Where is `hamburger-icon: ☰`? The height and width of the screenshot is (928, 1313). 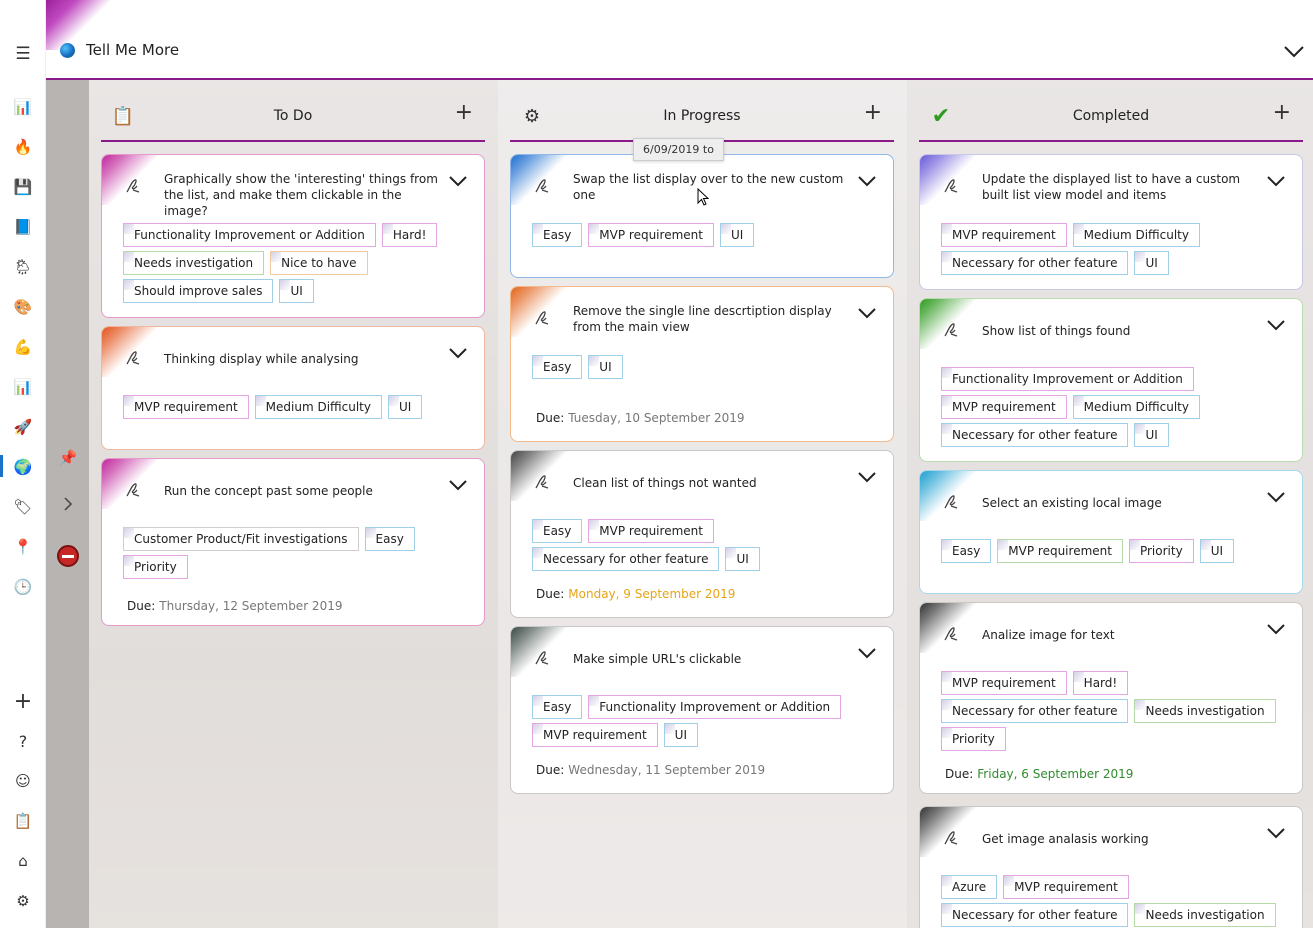
hamburger-icon: ☰ is located at coordinates (23, 54).